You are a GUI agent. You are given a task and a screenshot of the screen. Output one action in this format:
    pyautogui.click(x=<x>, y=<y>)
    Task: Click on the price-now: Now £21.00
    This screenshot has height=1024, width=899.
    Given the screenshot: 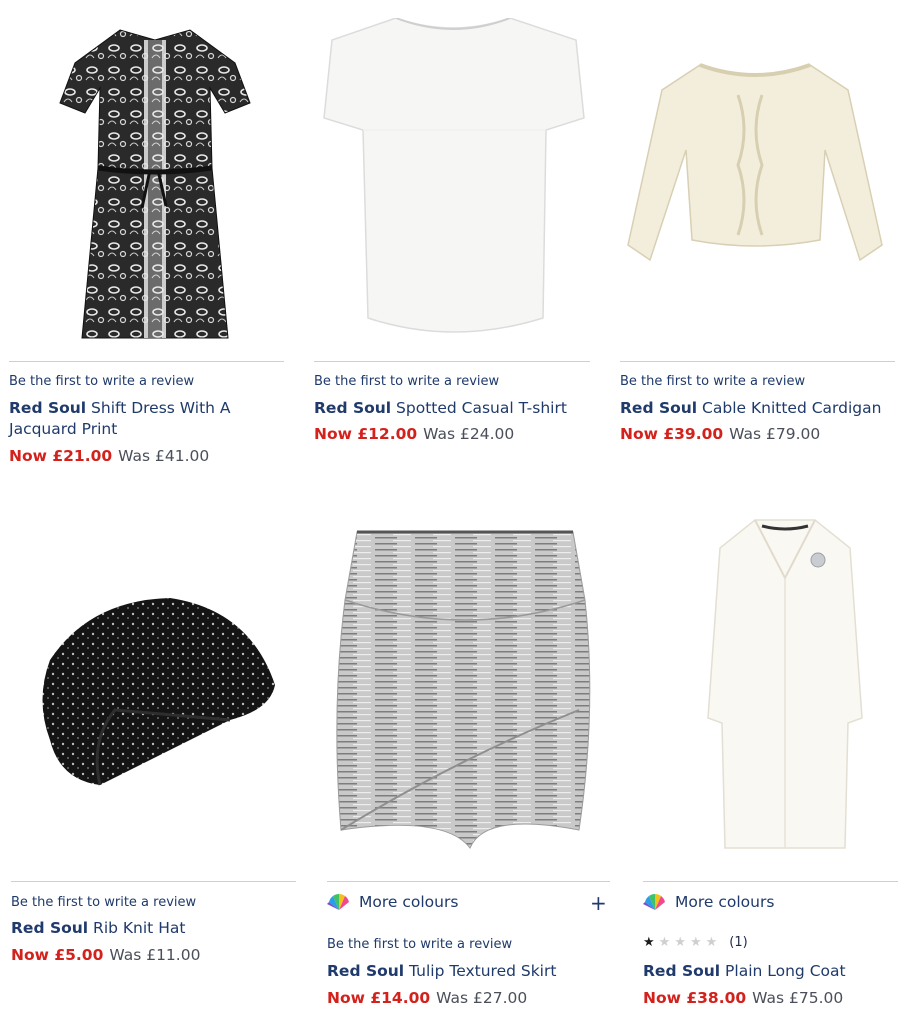 What is the action you would take?
    pyautogui.click(x=61, y=456)
    